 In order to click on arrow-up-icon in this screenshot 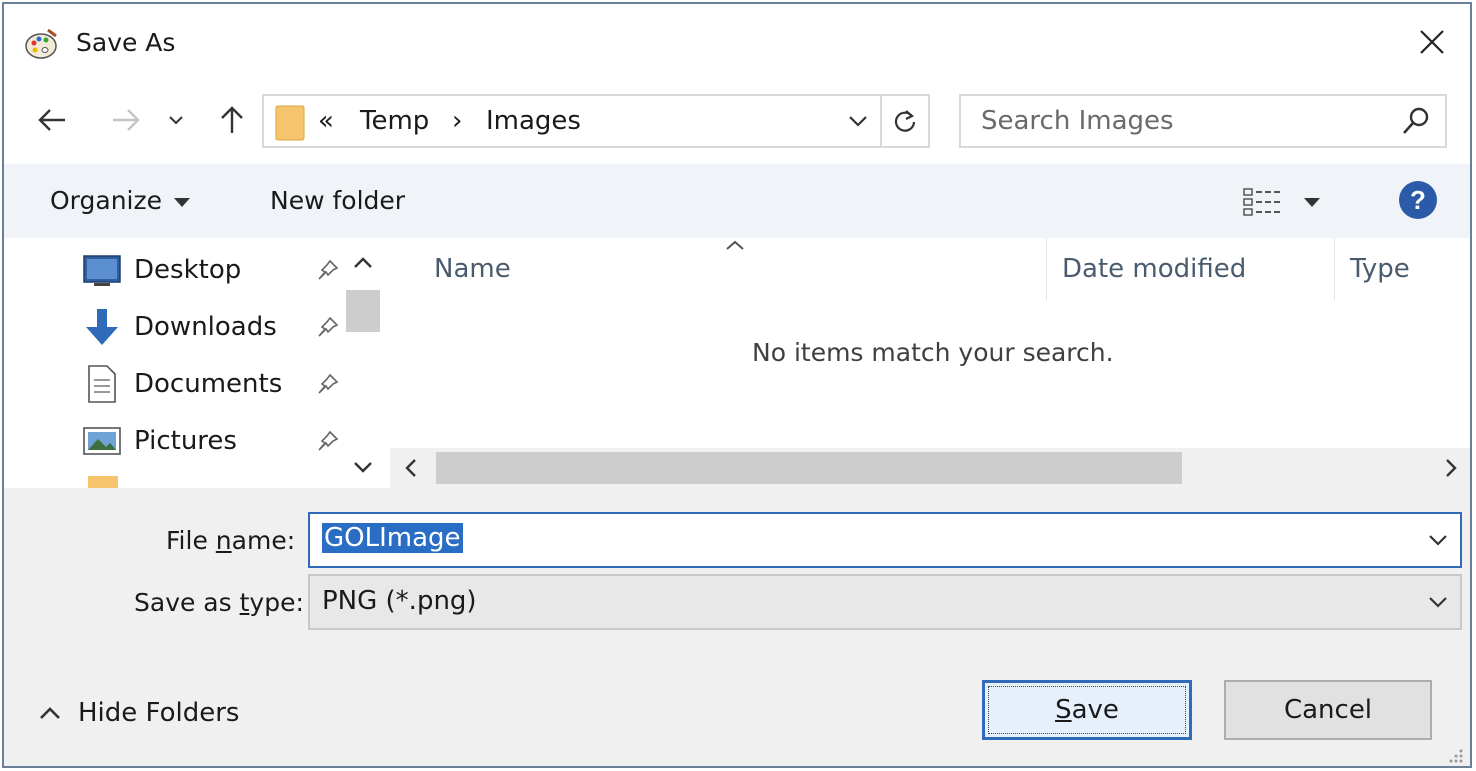, I will do `click(232, 119)`.